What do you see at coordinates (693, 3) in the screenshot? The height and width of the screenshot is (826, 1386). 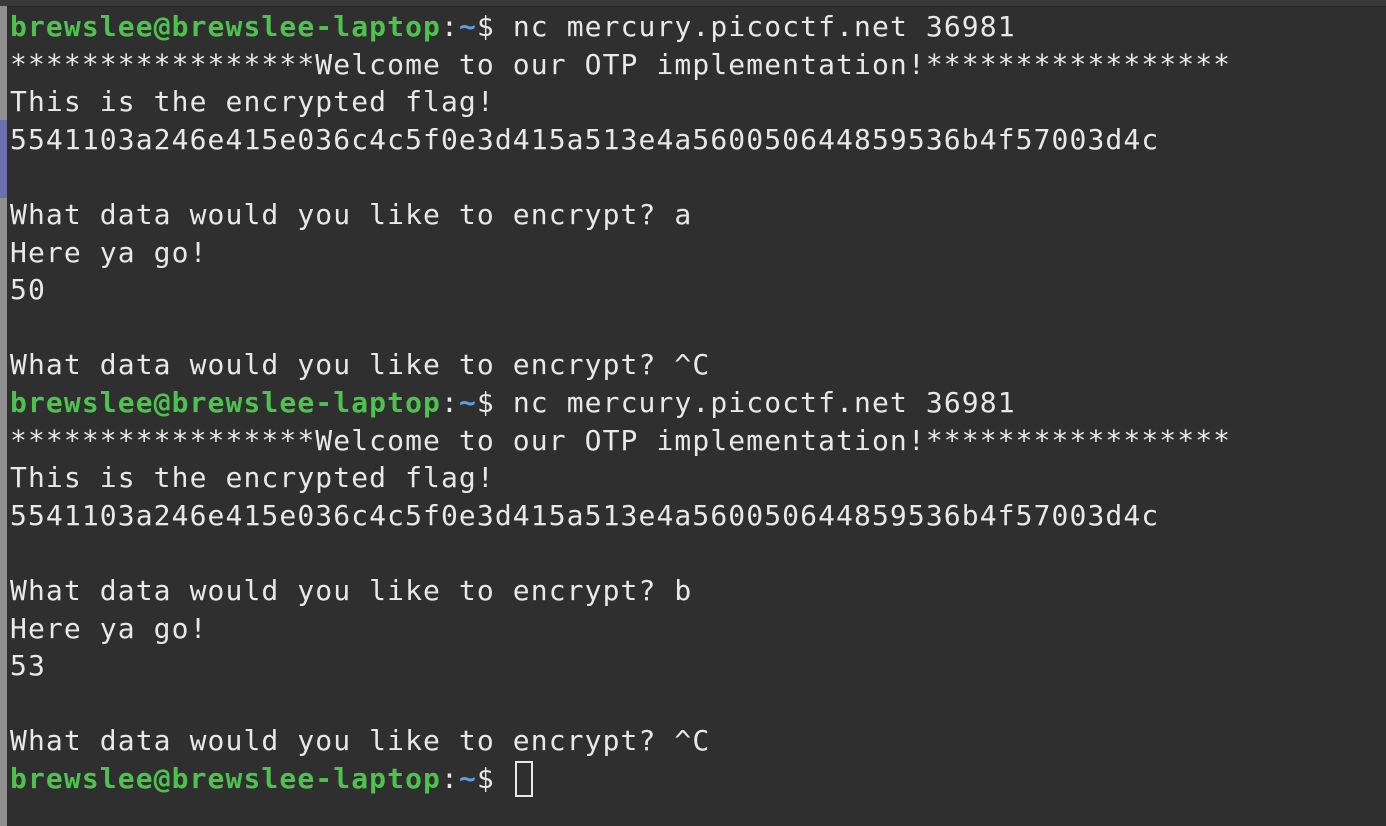 I see `window-top-border` at bounding box center [693, 3].